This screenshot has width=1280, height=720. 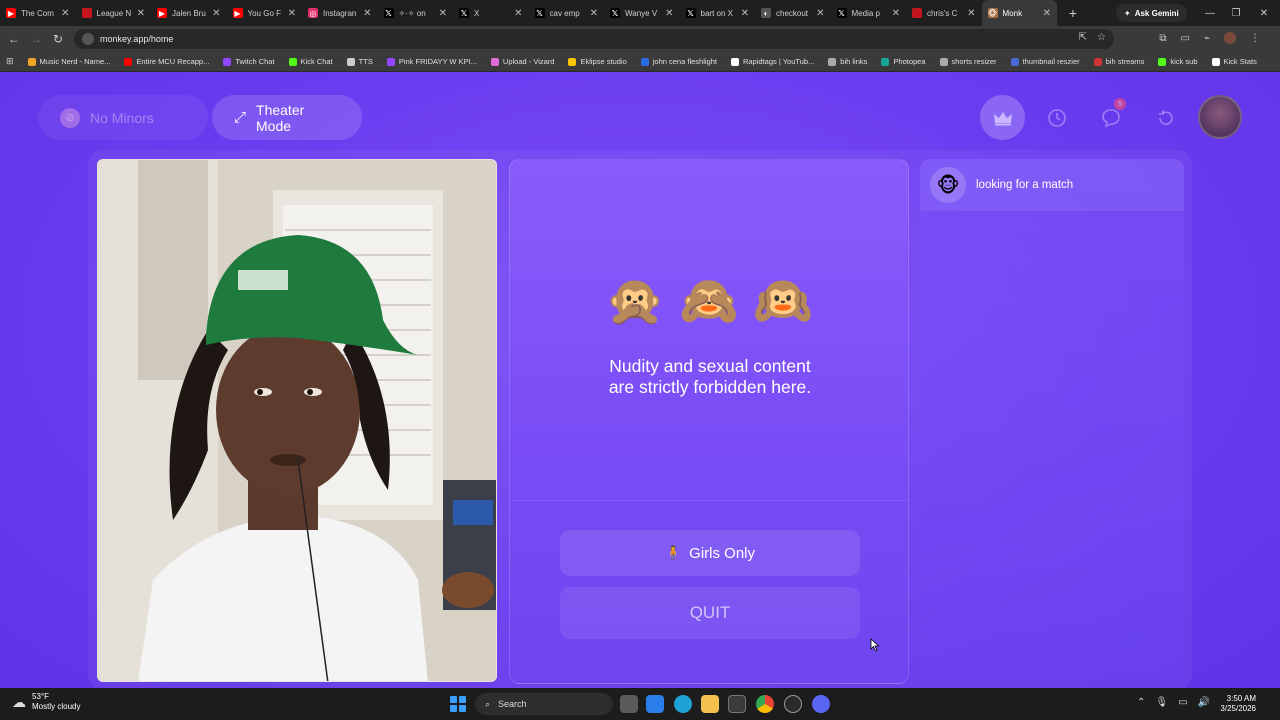 I want to click on bookmark-favicon-icon, so click(x=128, y=61).